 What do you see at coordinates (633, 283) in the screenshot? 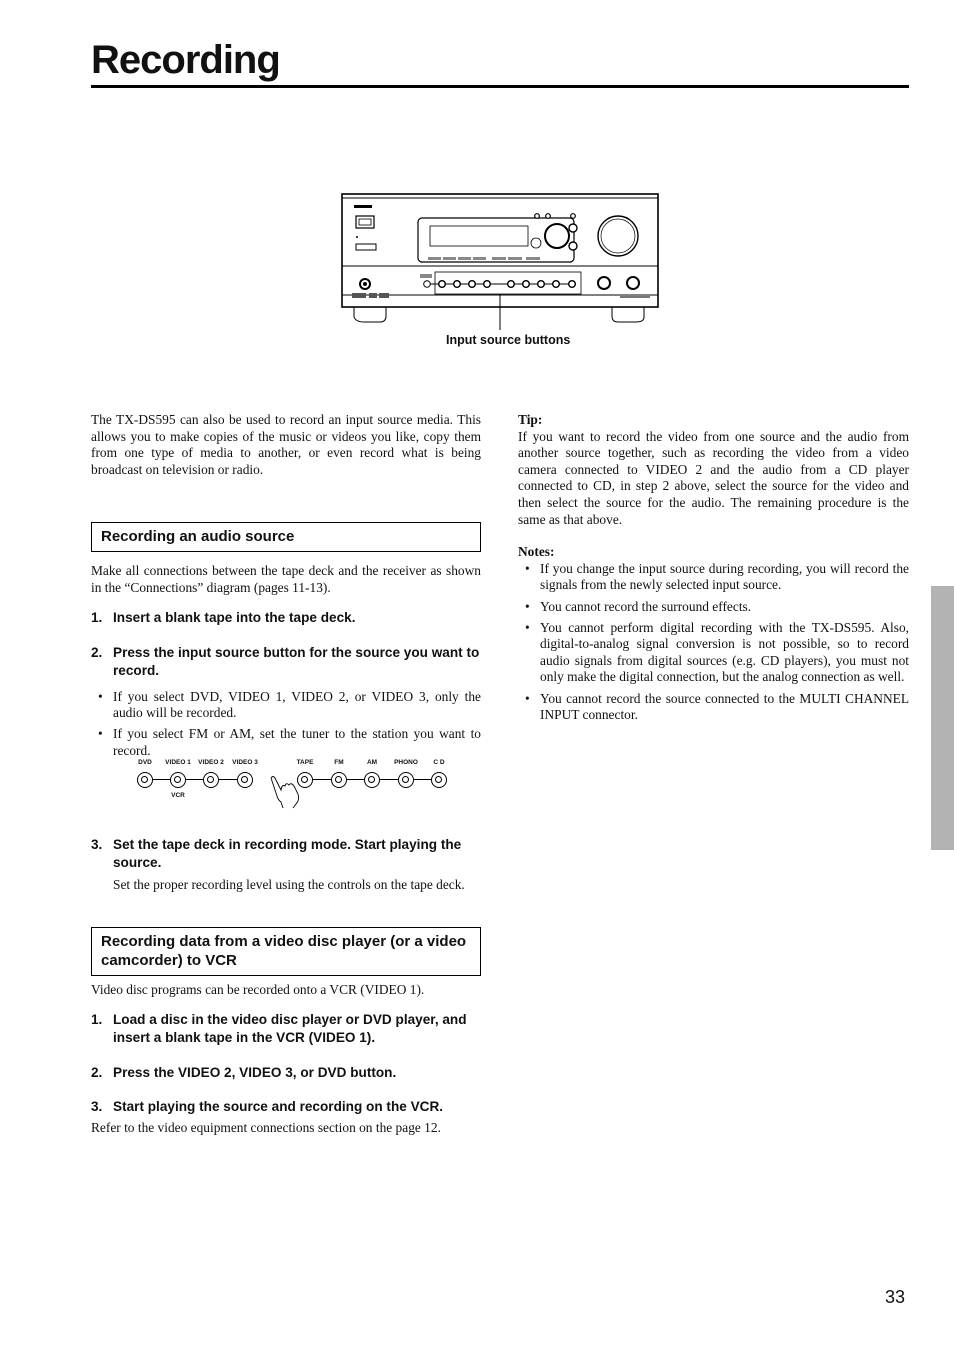
I see `treble-knob` at bounding box center [633, 283].